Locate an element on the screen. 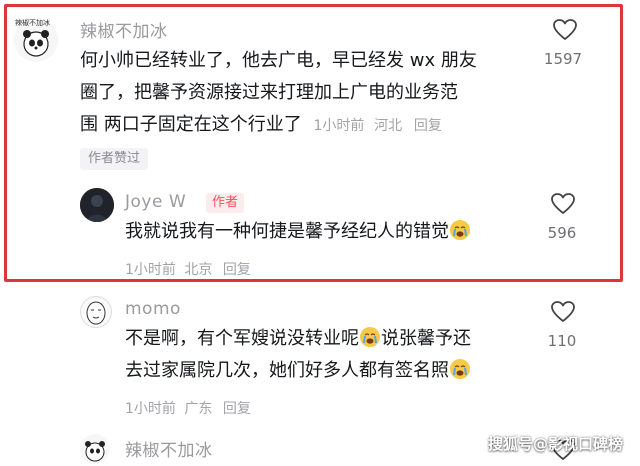 The height and width of the screenshot is (466, 640). comment-text-part: 去过家属院几次，她们好多人都有签名照 is located at coordinates (287, 370).